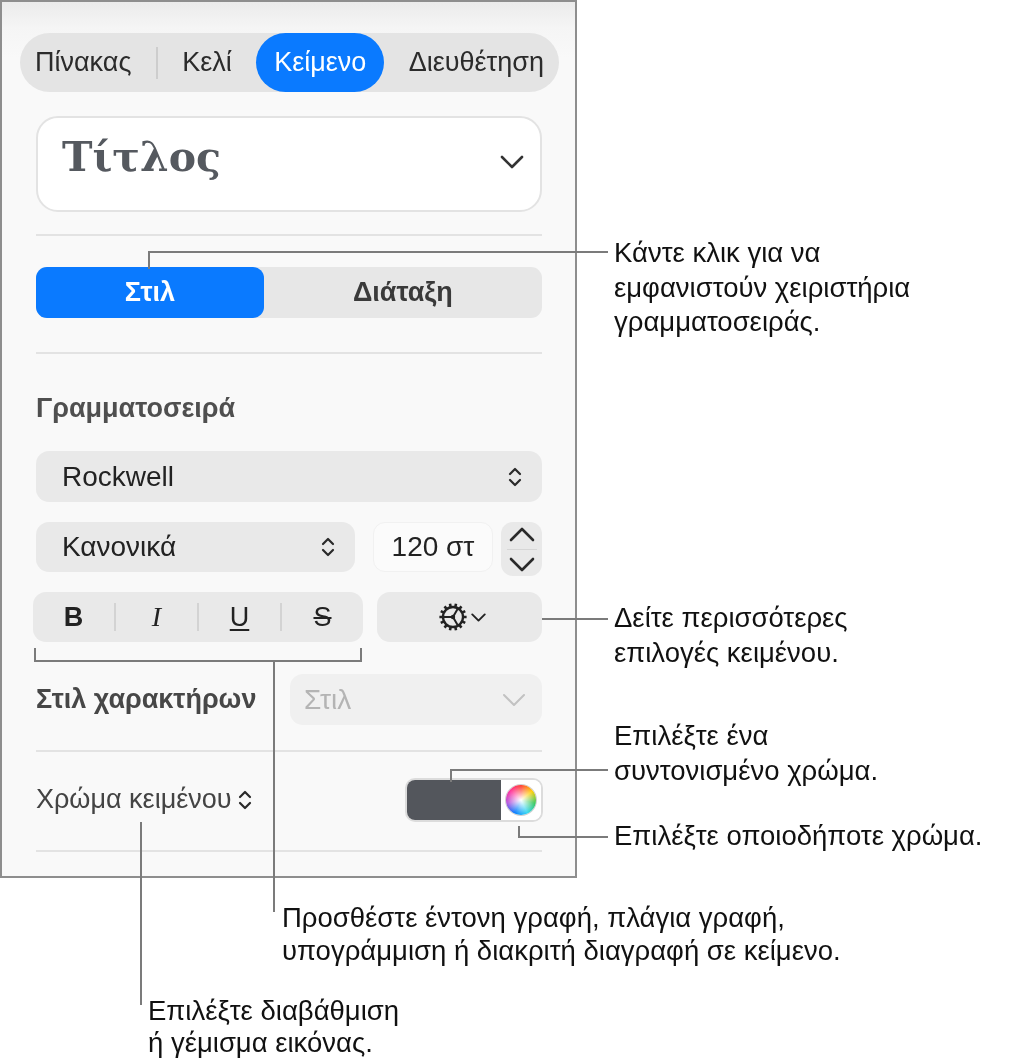 This screenshot has width=1029, height=1064. Describe the element at coordinates (136, 408) in the screenshot. I see `section-heading: Γραμματοσειρά` at that location.